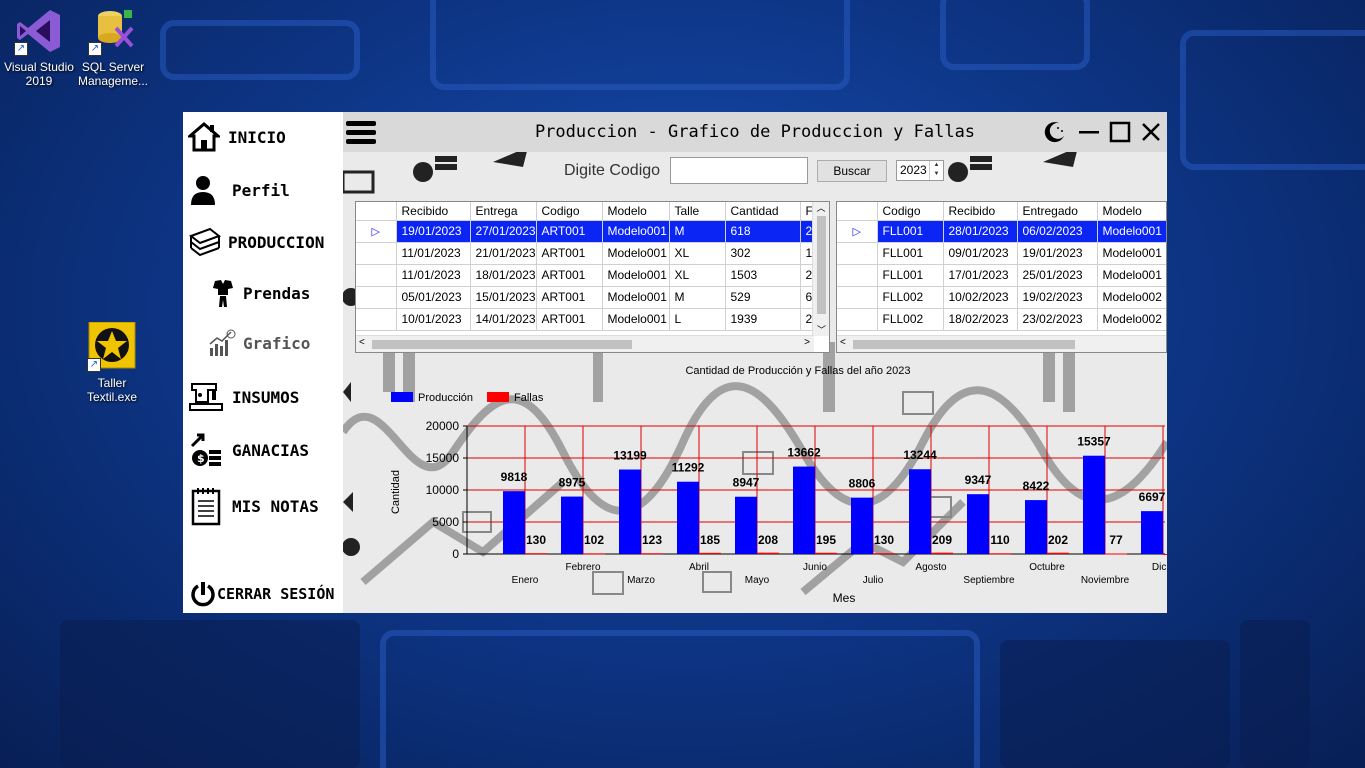  Describe the element at coordinates (503, 297) in the screenshot. I see `table-cell: 15/01/2023` at that location.